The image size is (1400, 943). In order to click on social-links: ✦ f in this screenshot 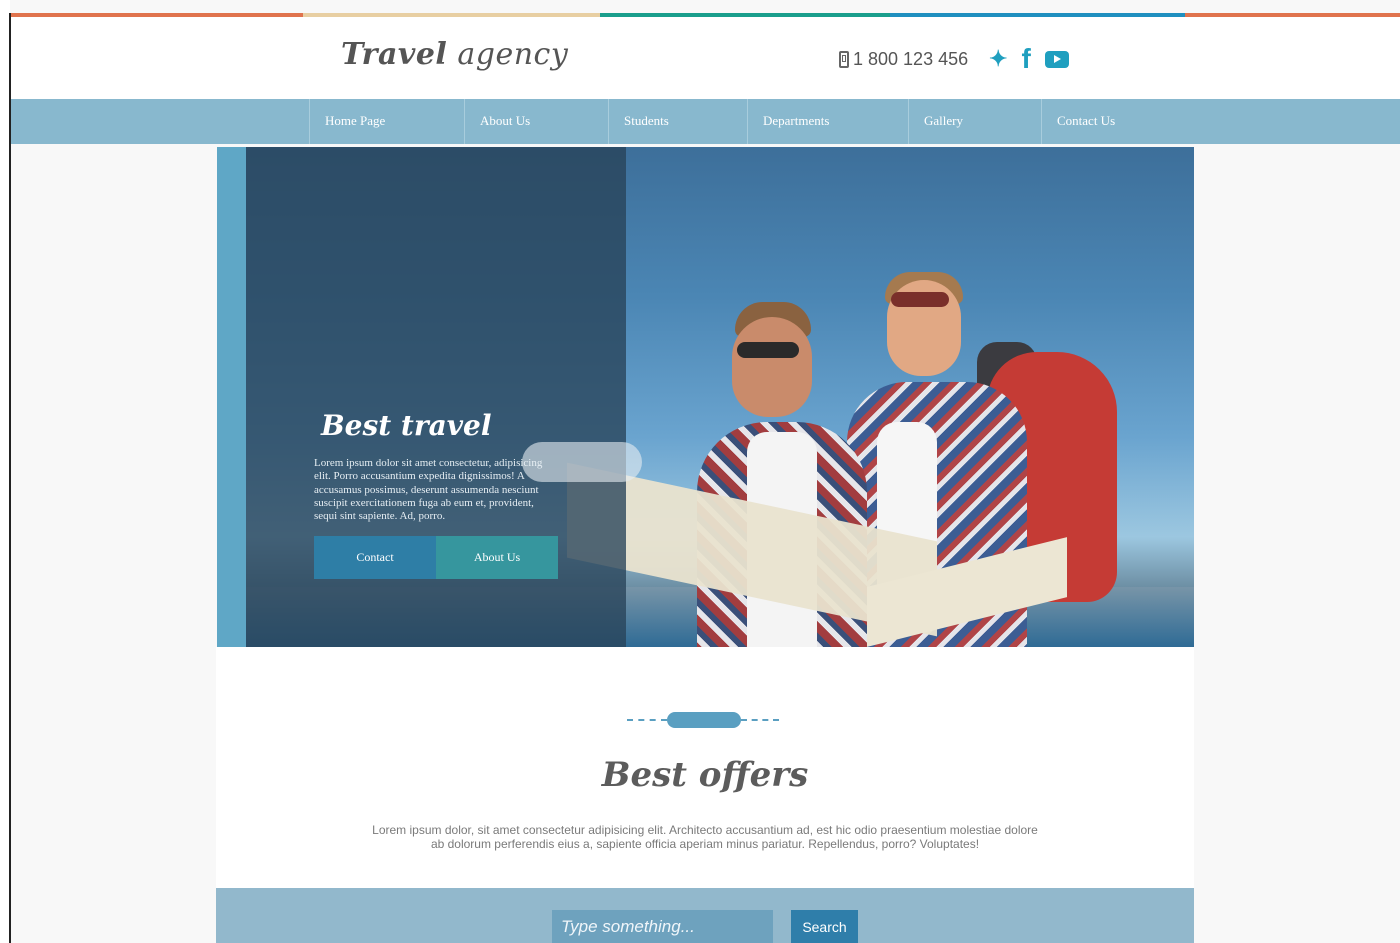, I will do `click(1029, 59)`.